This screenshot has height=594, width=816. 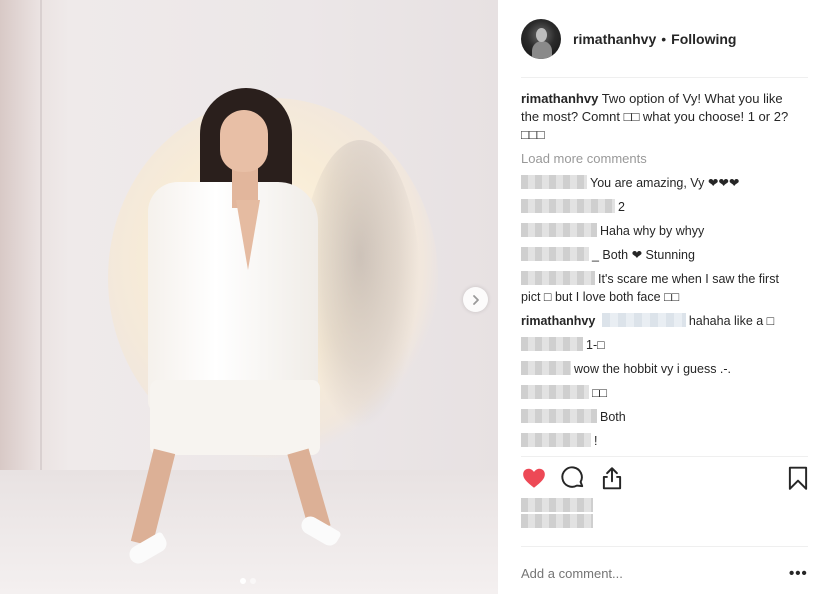 I want to click on comment-item: Both, so click(x=661, y=417).